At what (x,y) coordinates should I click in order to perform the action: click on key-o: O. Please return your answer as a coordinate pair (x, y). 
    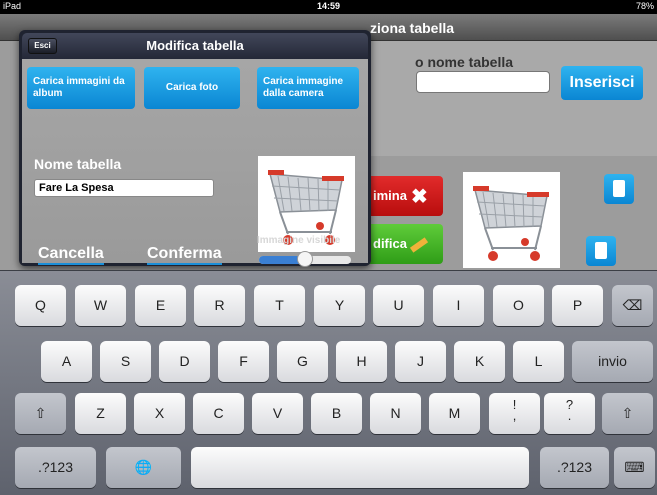
    Looking at the image, I should click on (518, 305).